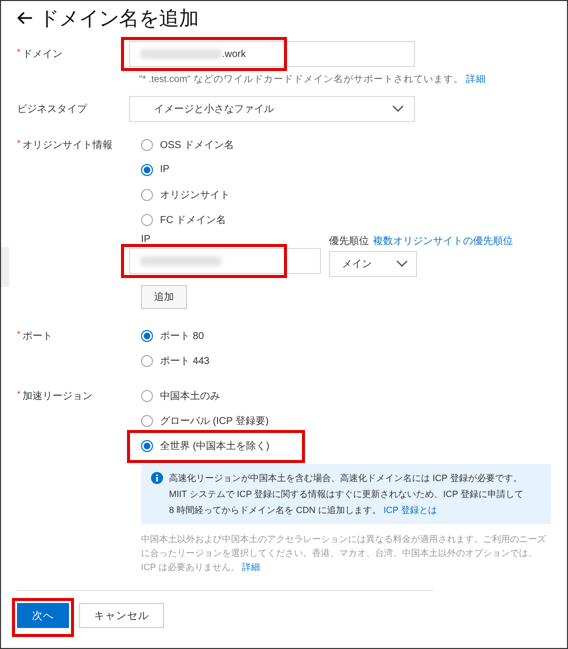 Image resolution: width=568 pixels, height=649 pixels. I want to click on ip-label: IP, so click(146, 239).